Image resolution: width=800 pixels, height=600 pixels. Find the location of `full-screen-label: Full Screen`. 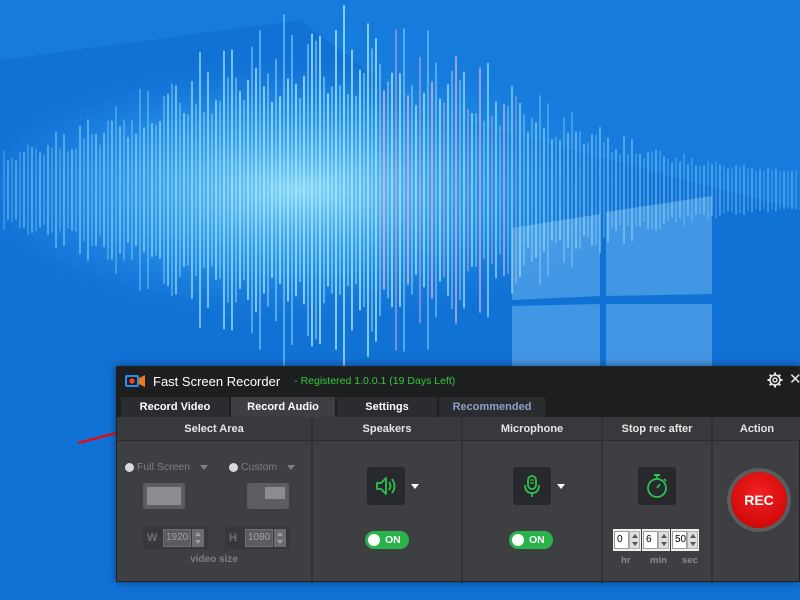

full-screen-label: Full Screen is located at coordinates (164, 467).